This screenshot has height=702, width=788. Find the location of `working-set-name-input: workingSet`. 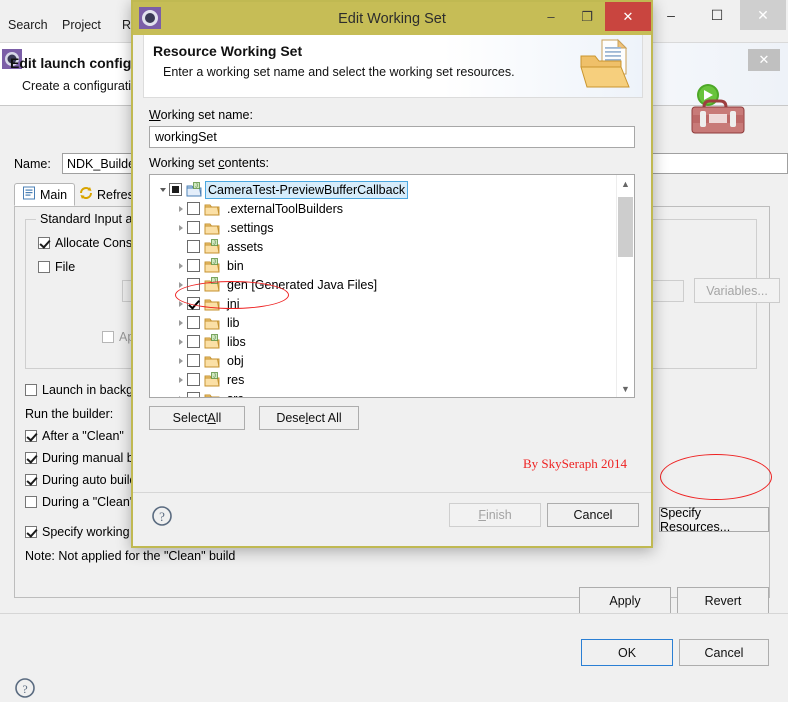

working-set-name-input: workingSet is located at coordinates (392, 137).